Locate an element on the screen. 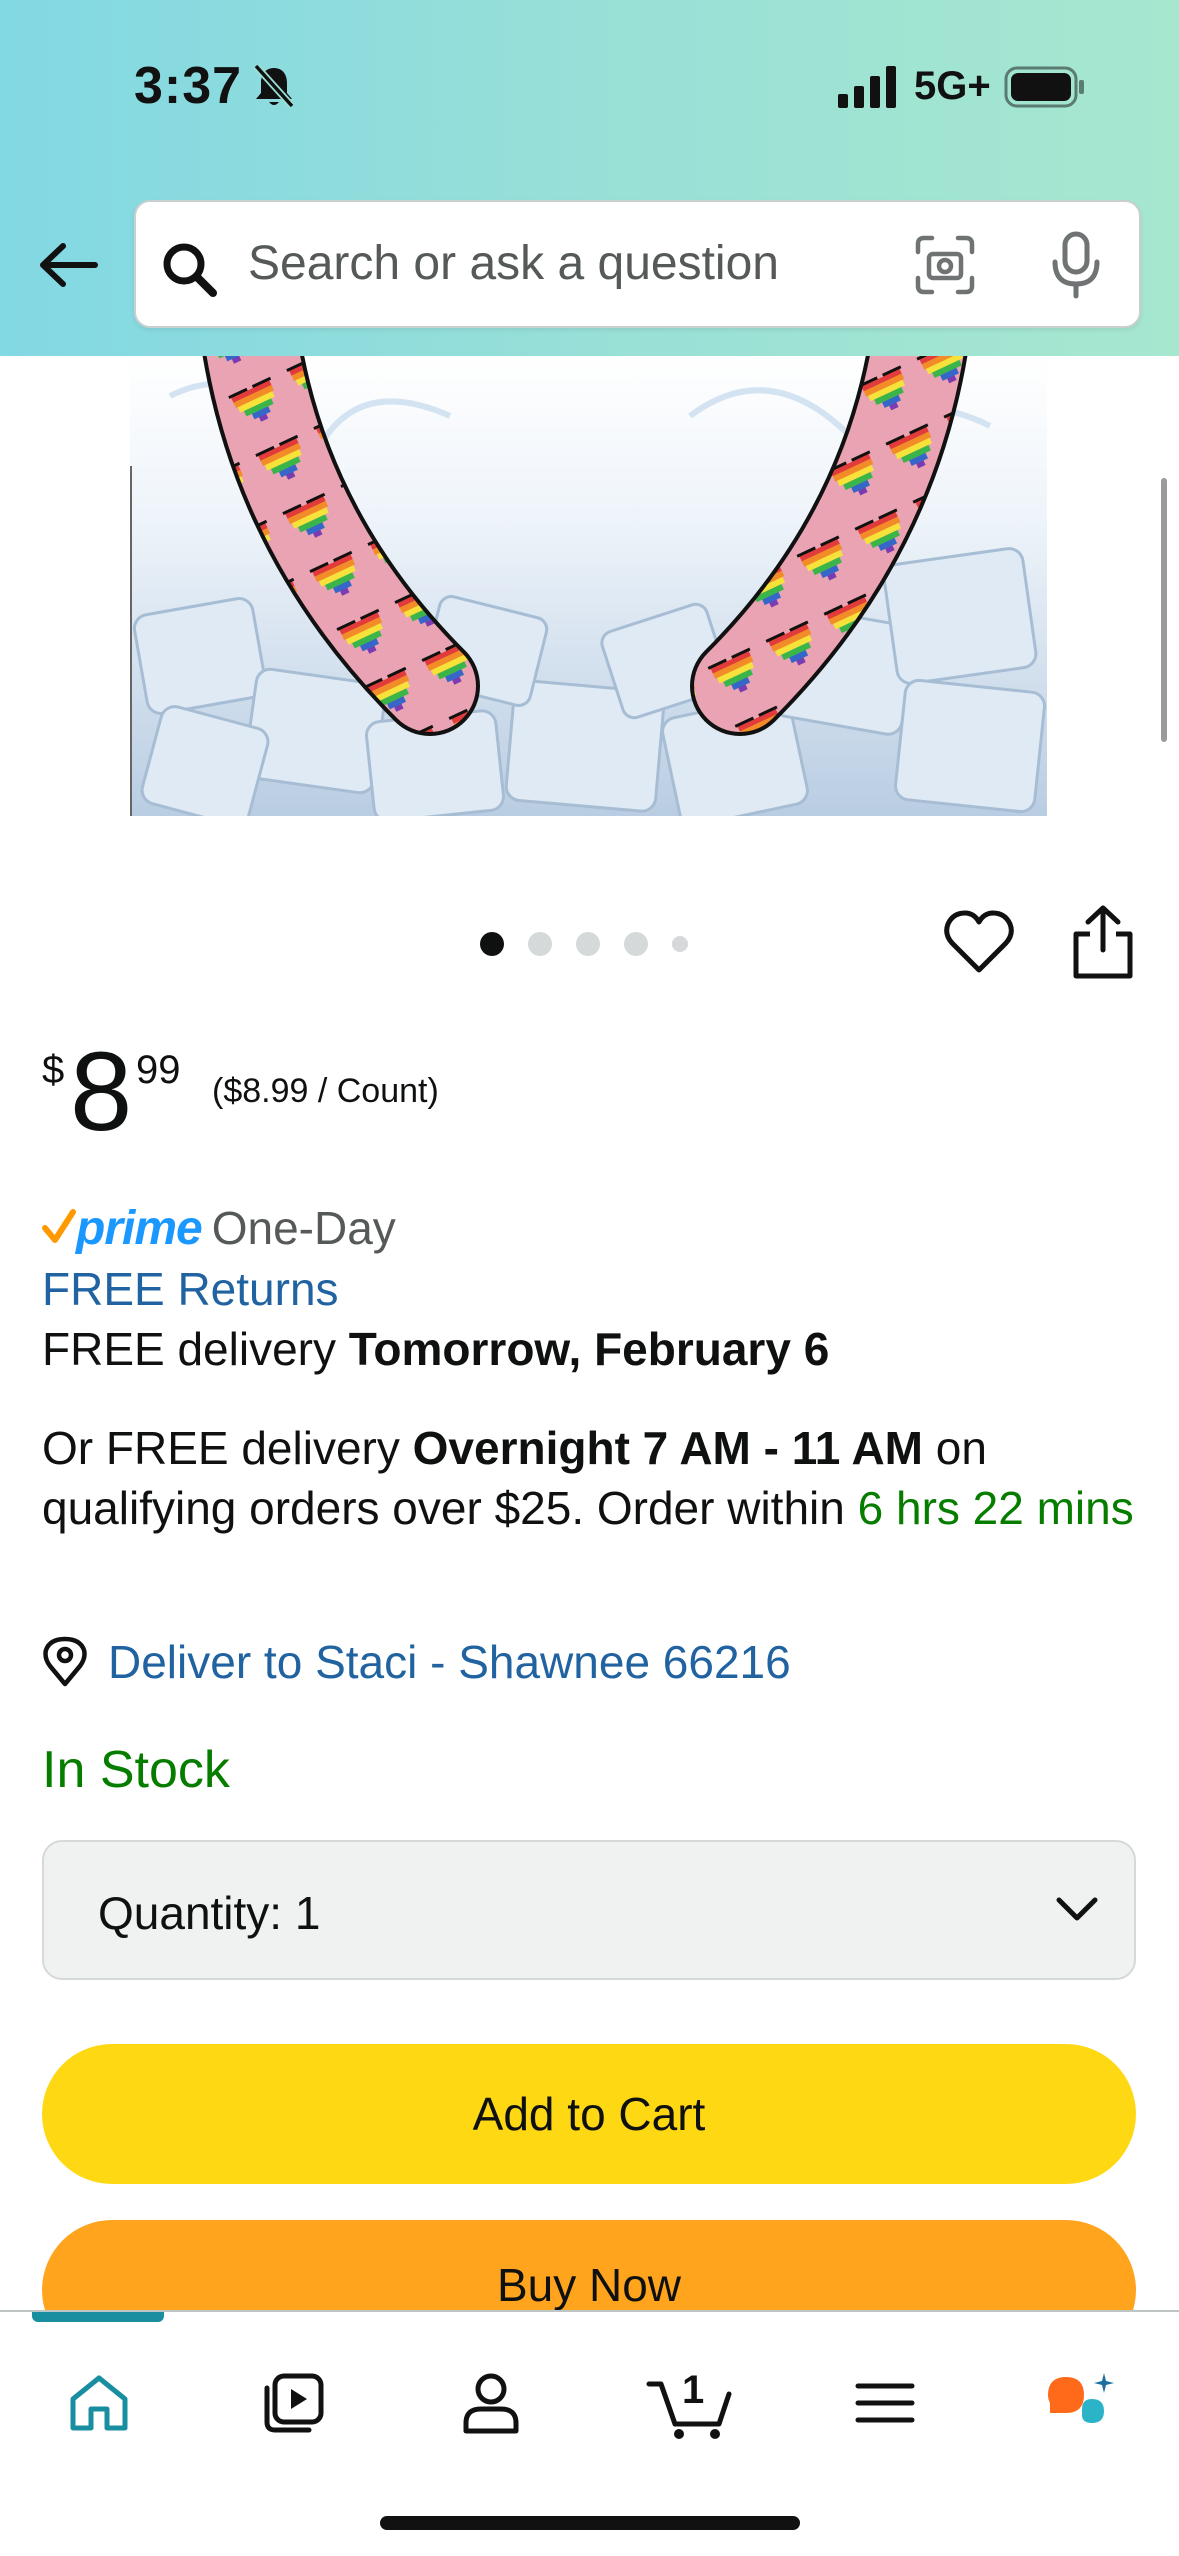  battery-icon is located at coordinates (1044, 87).